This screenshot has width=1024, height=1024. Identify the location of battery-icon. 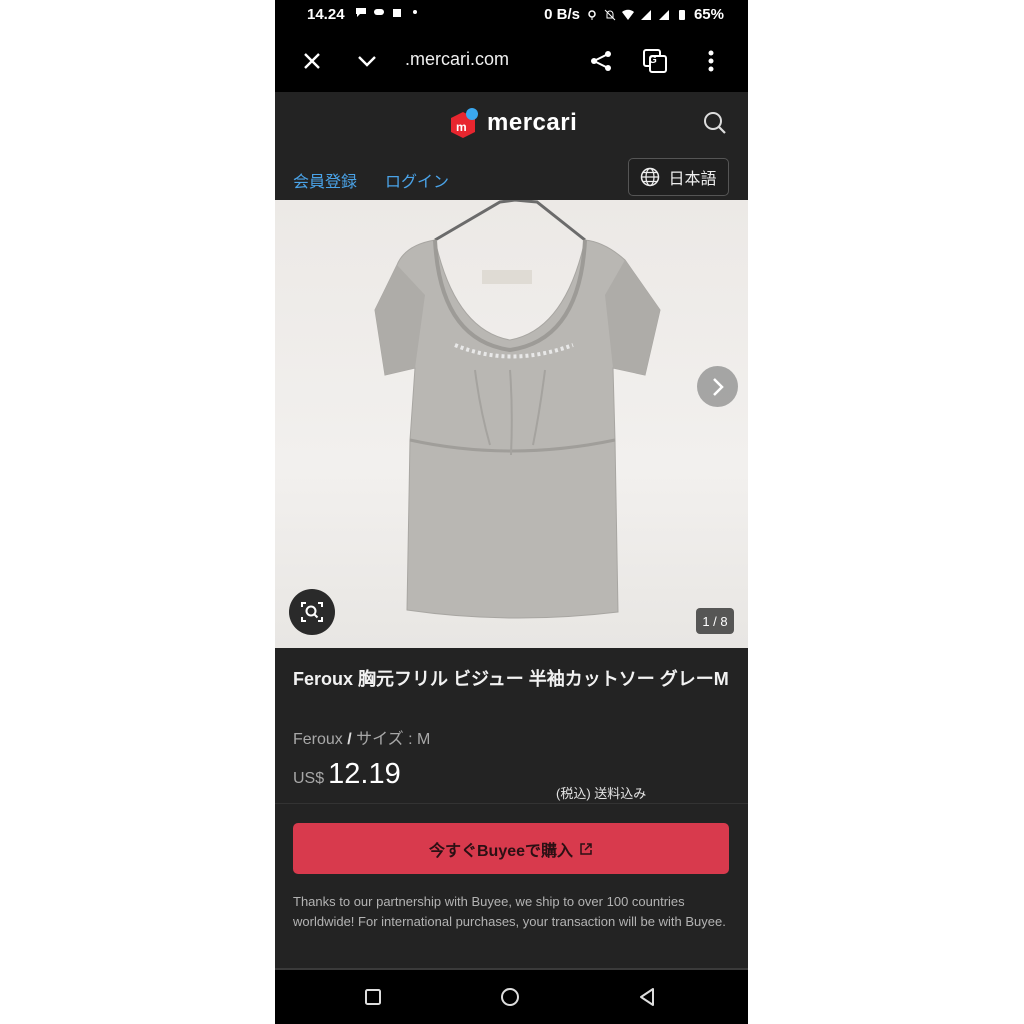
(681, 14).